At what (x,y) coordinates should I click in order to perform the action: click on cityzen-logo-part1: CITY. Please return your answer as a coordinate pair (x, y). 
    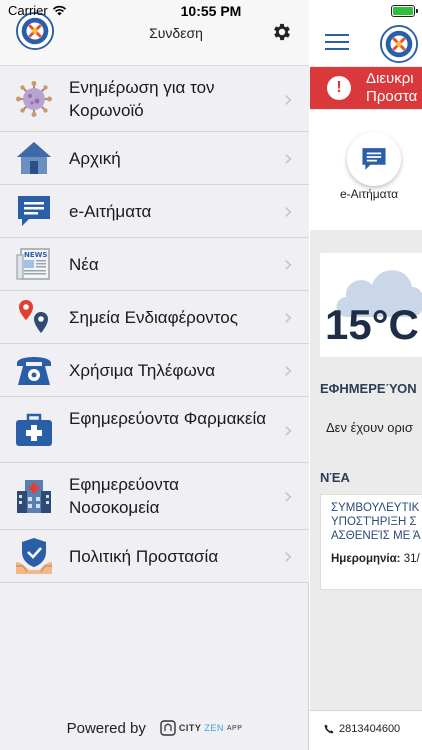
    Looking at the image, I should click on (190, 728).